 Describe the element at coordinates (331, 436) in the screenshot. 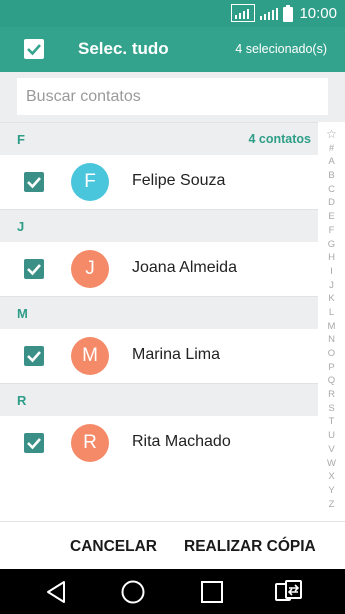

I see `index-letter: U` at that location.